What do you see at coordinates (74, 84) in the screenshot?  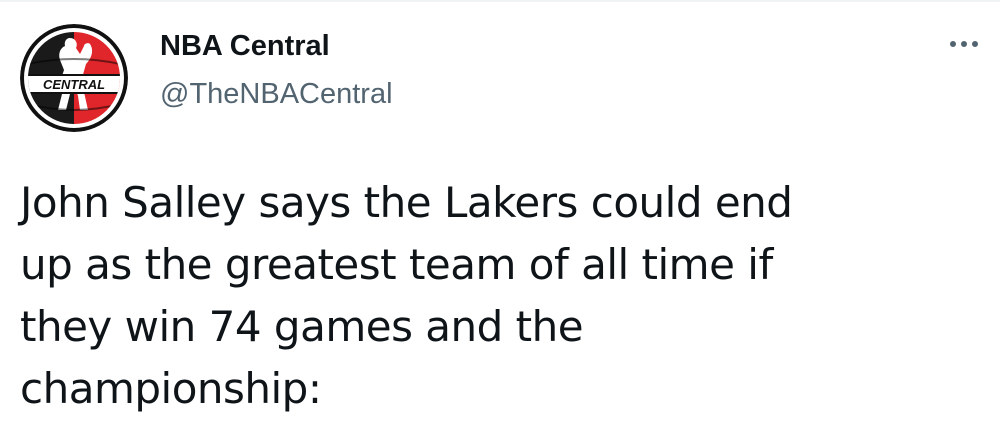 I see `avatar-label: CENTRAL` at bounding box center [74, 84].